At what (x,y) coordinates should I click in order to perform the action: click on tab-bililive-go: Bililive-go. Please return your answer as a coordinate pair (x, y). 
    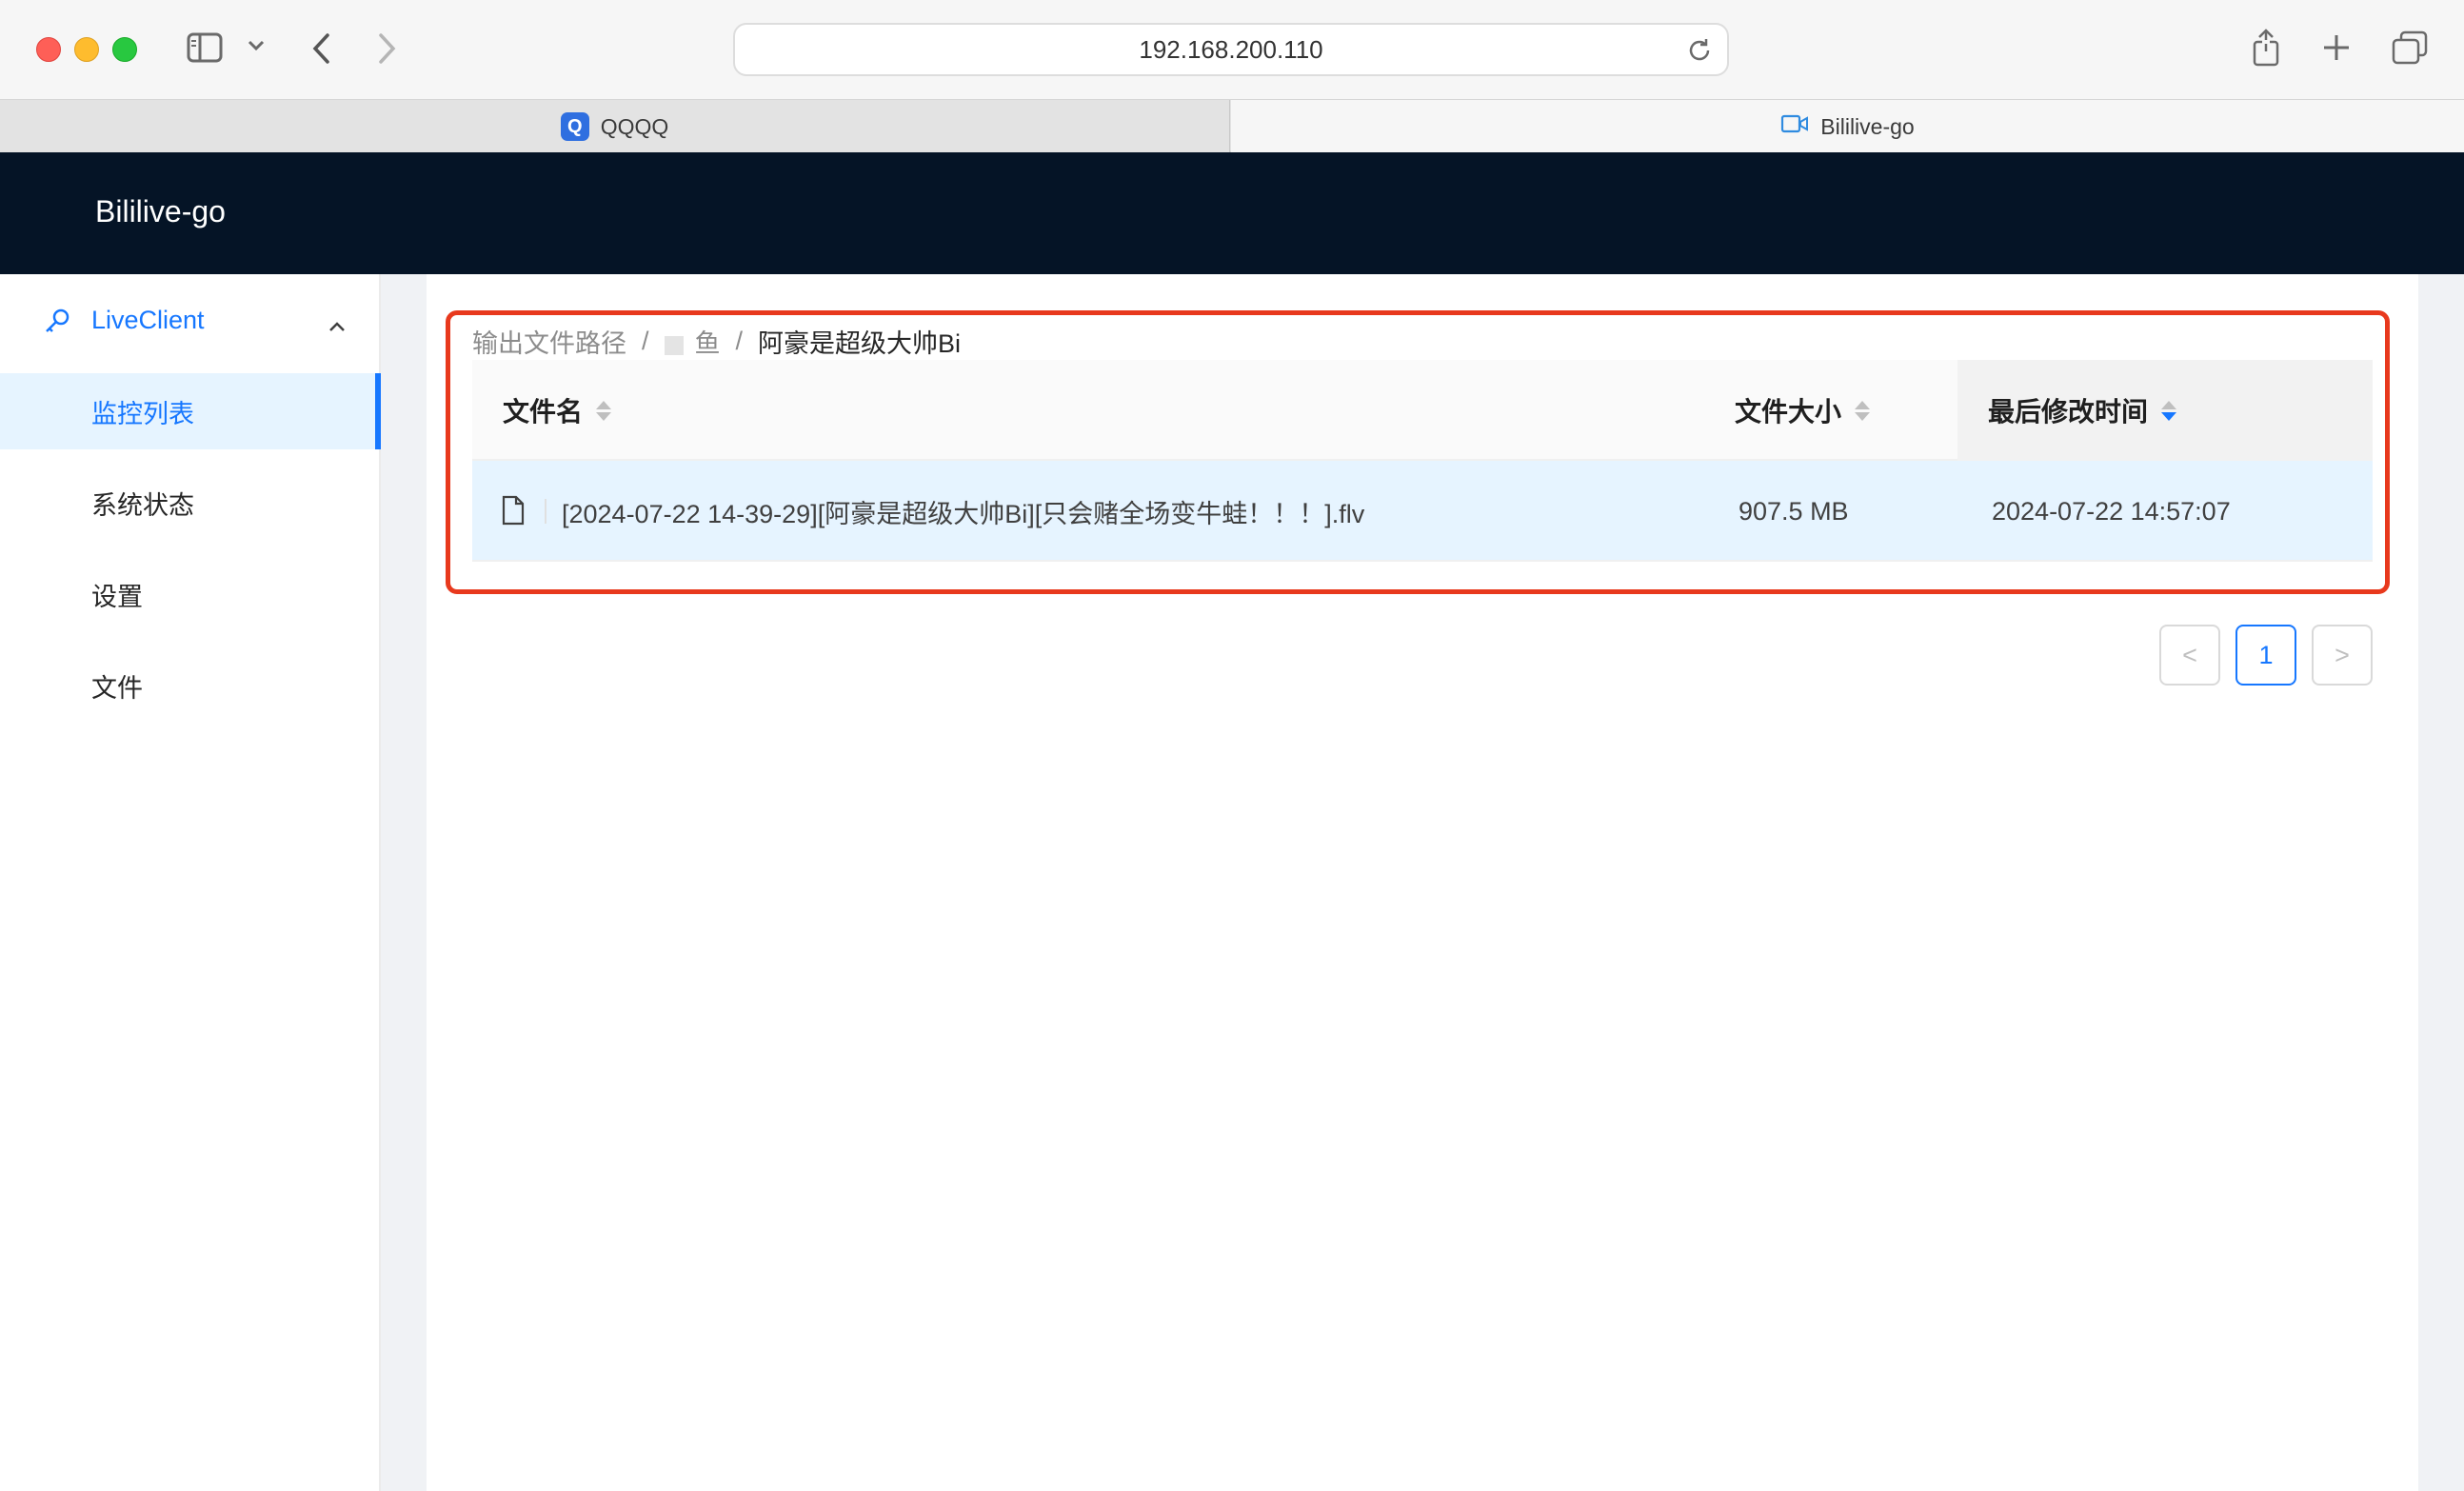
    Looking at the image, I should click on (1847, 127).